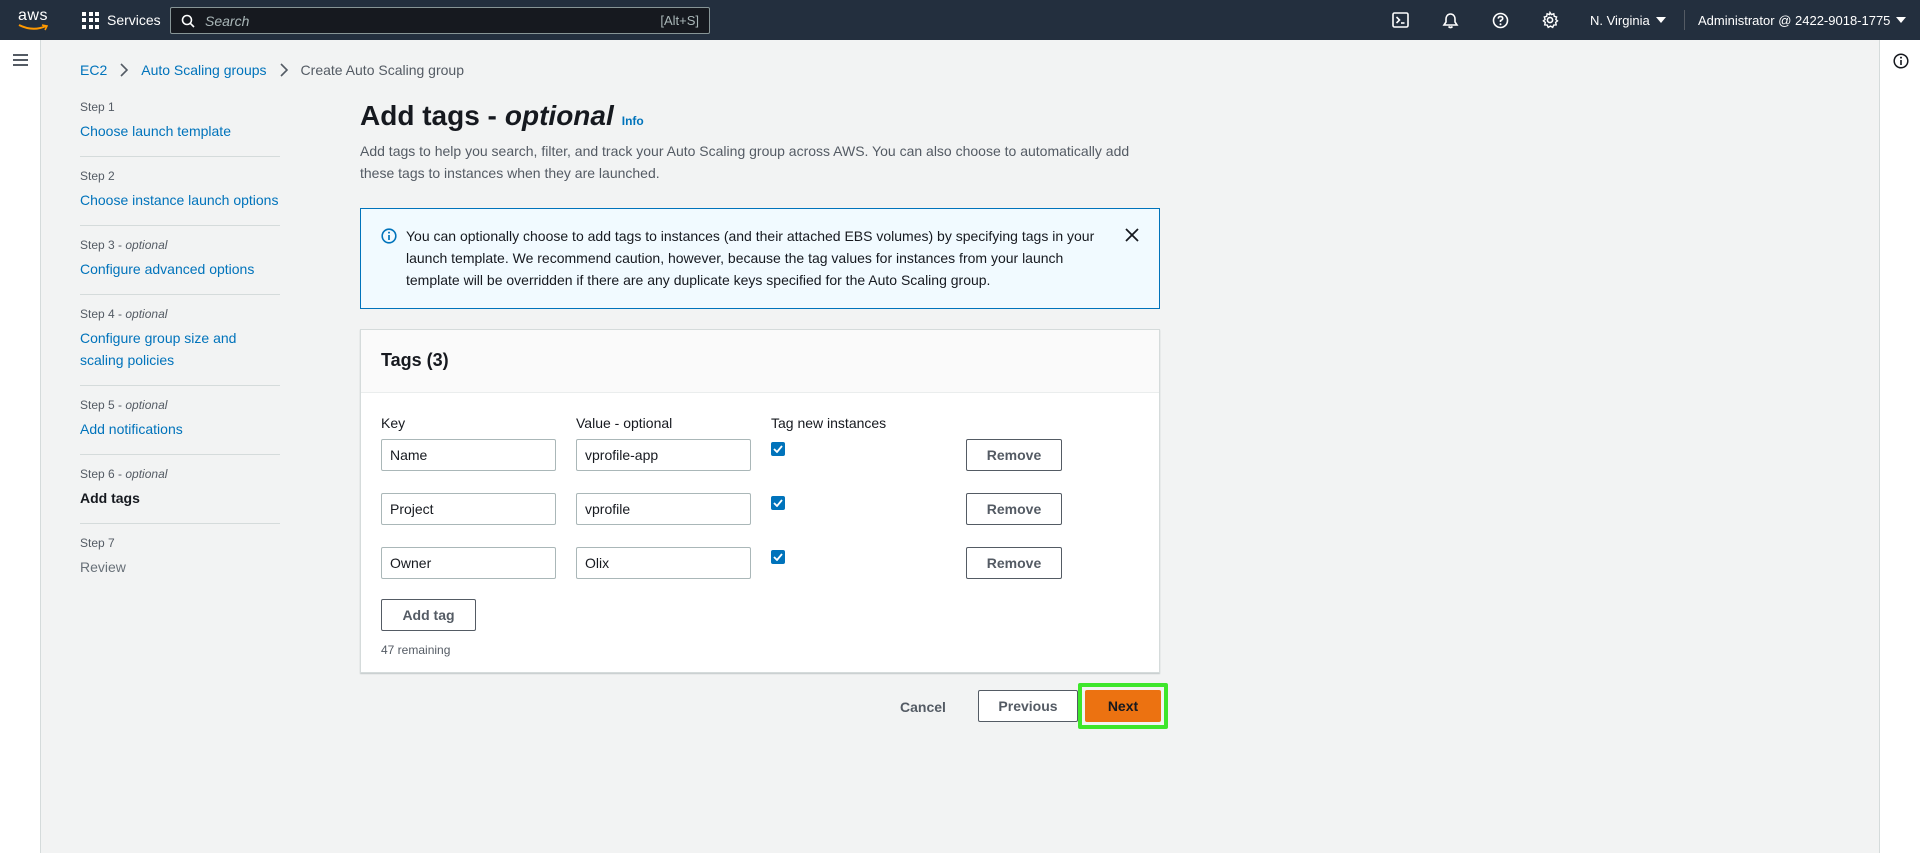  Describe the element at coordinates (559, 115) in the screenshot. I see `page-title-optional: optional` at that location.